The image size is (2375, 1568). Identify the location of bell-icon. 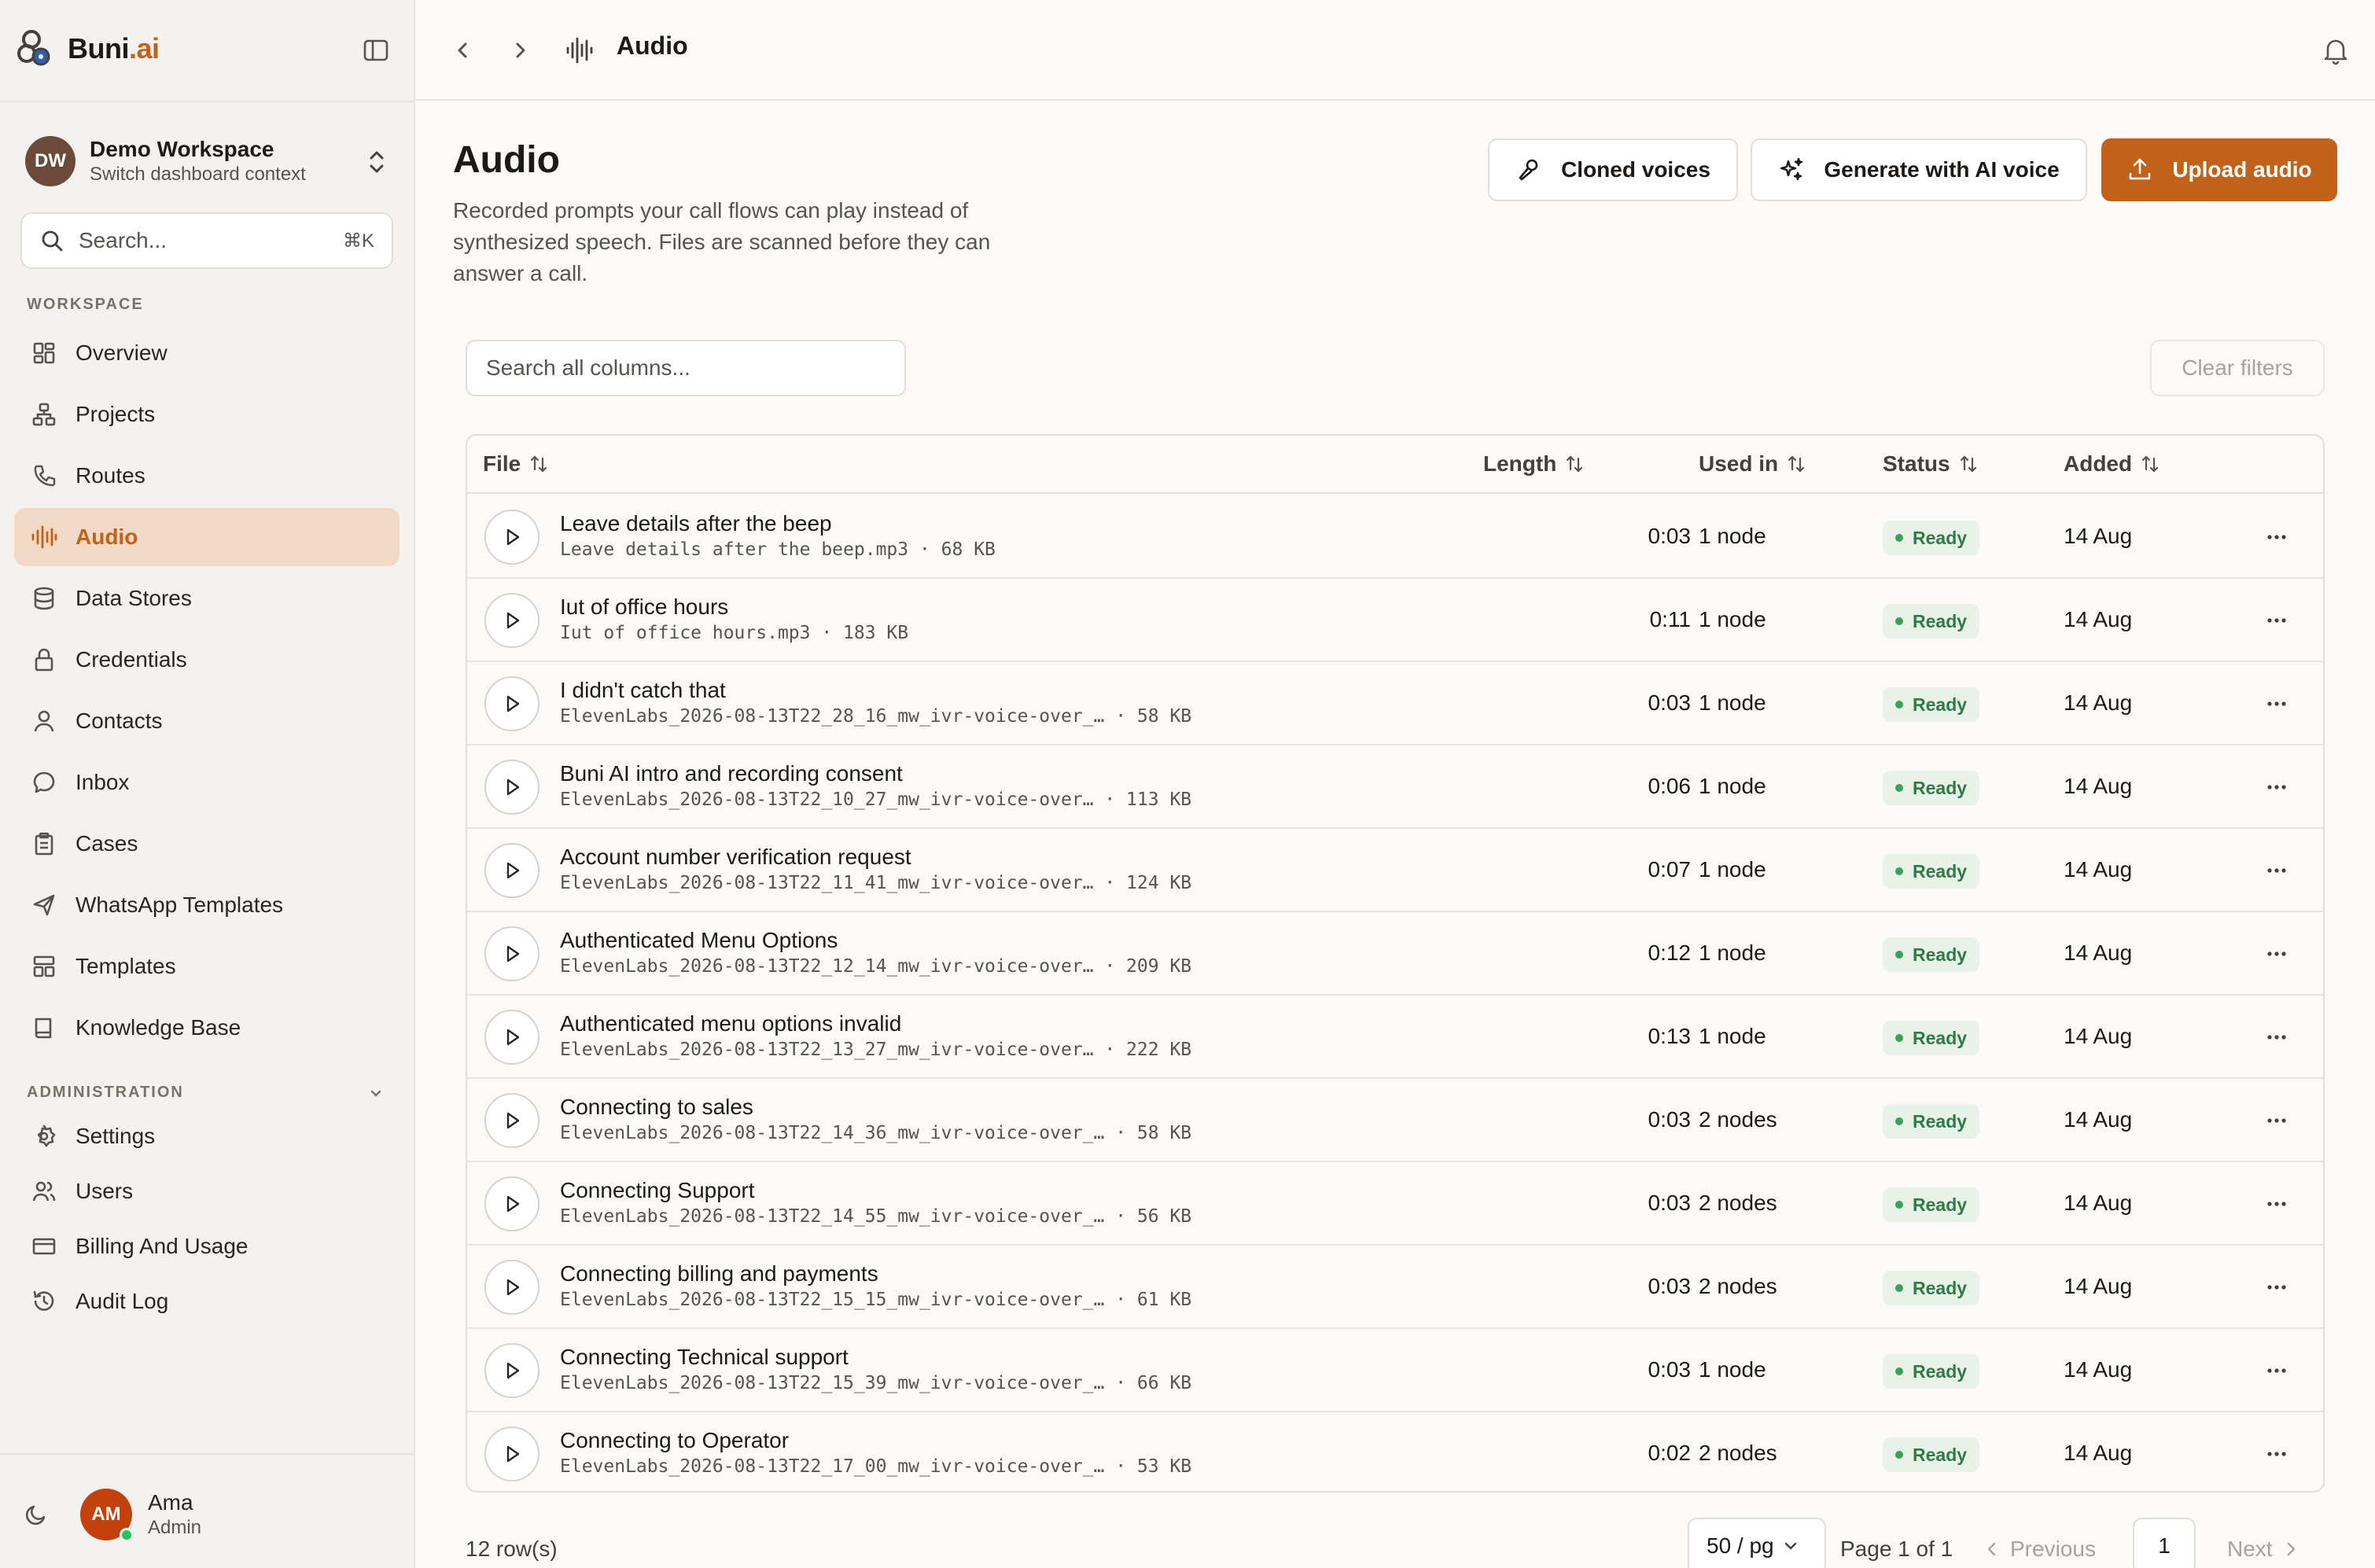
(2335, 50).